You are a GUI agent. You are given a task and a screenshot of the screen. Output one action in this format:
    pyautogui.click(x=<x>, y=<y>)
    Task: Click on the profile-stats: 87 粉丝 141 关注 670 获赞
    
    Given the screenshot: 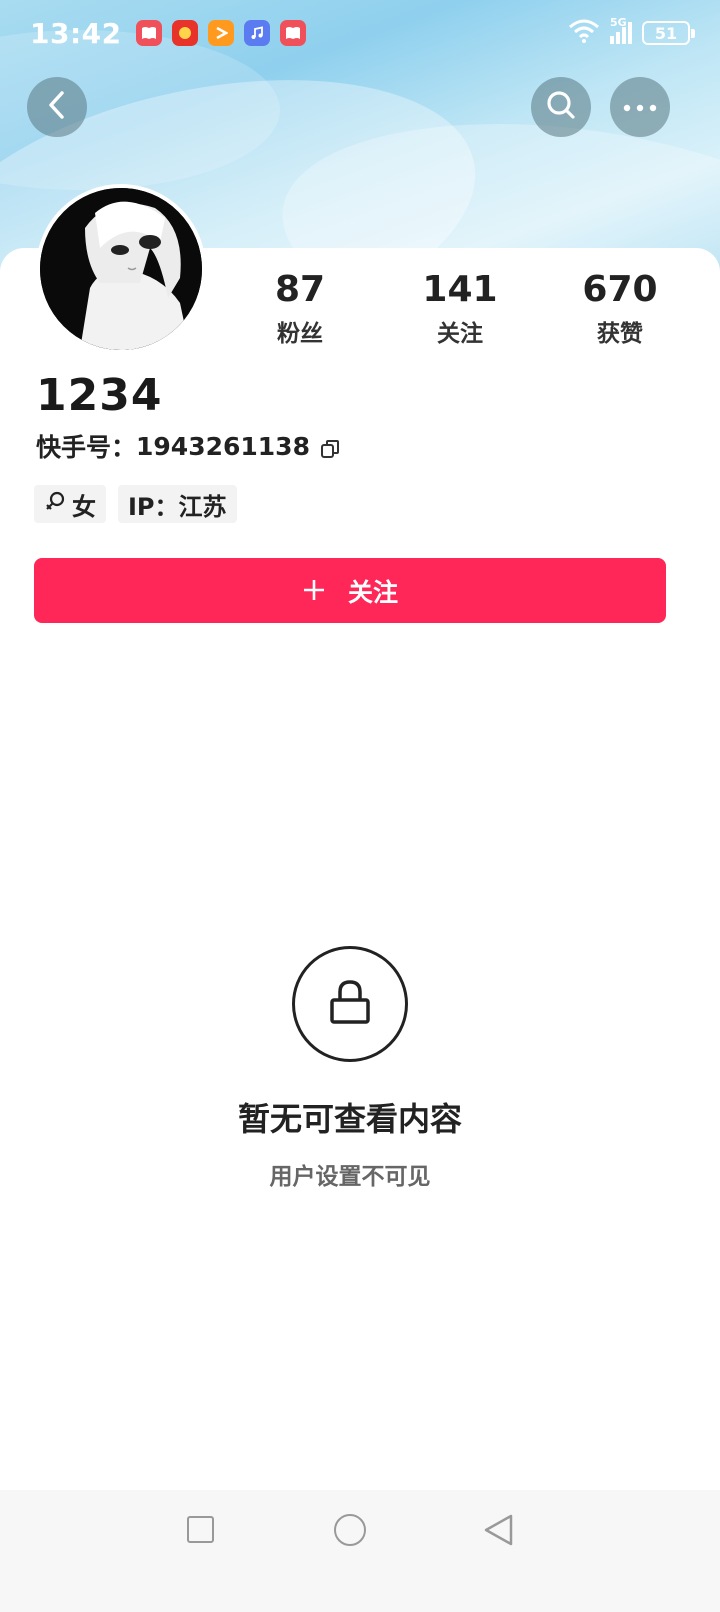 What is the action you would take?
    pyautogui.click(x=460, y=309)
    